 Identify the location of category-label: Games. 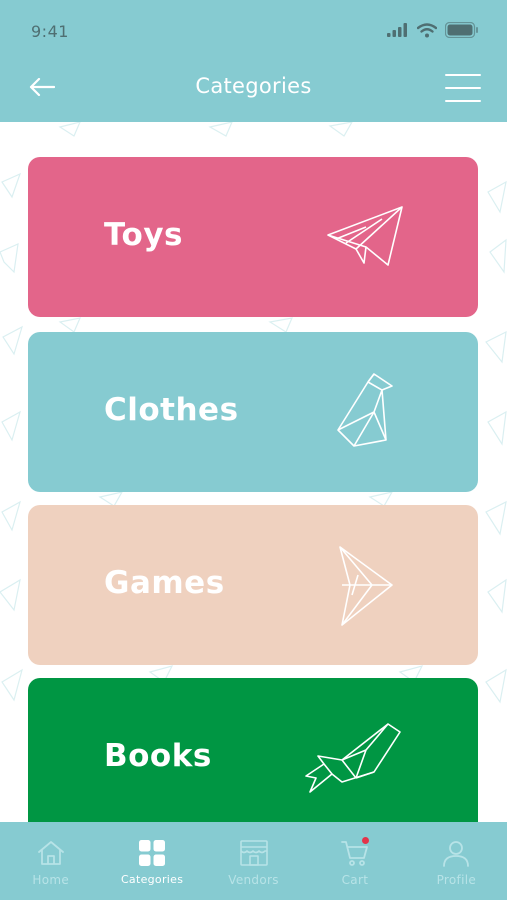
(164, 583).